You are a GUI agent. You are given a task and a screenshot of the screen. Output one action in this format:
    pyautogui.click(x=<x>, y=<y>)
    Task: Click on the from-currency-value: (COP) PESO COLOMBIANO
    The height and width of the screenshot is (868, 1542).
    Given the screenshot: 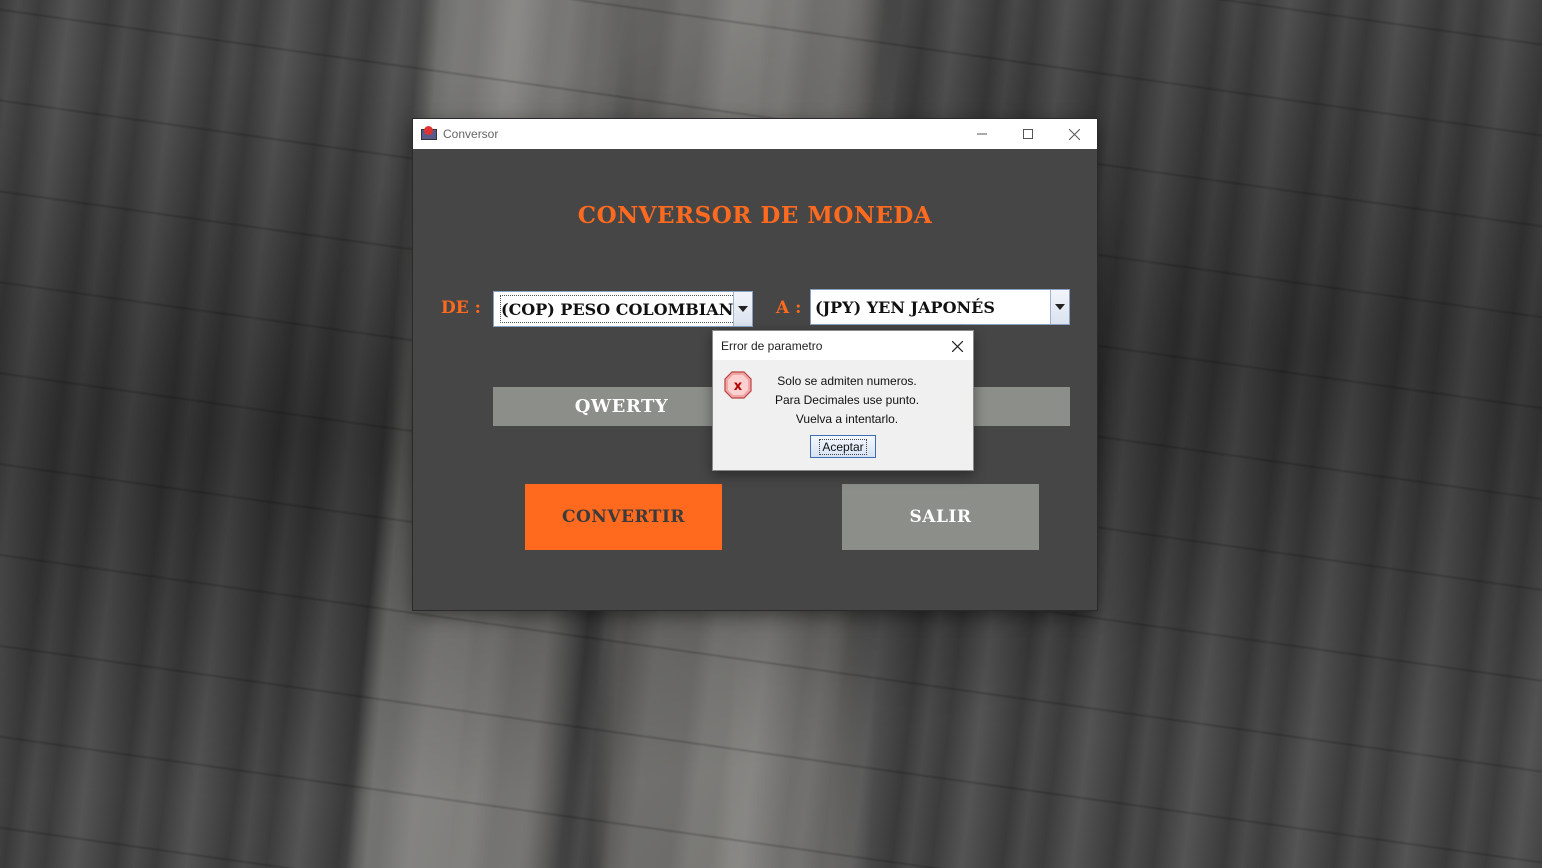 What is the action you would take?
    pyautogui.click(x=613, y=309)
    